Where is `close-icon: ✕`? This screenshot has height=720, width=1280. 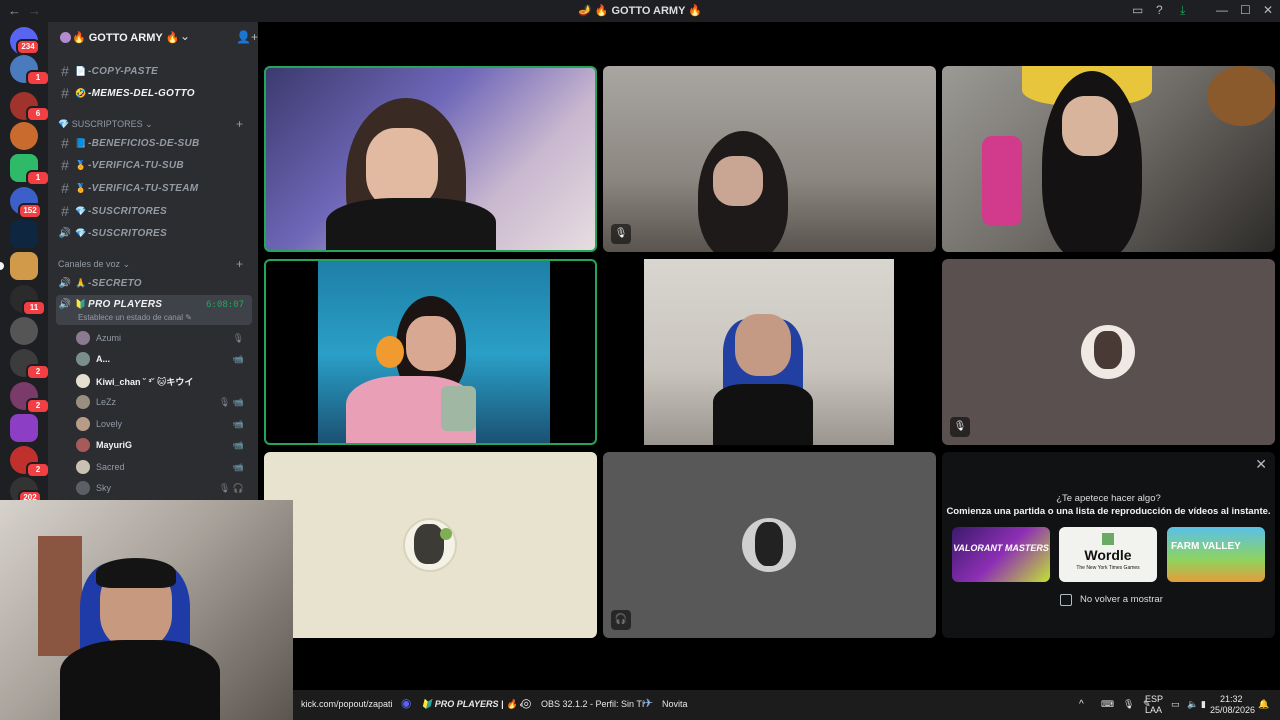 close-icon: ✕ is located at coordinates (1261, 464).